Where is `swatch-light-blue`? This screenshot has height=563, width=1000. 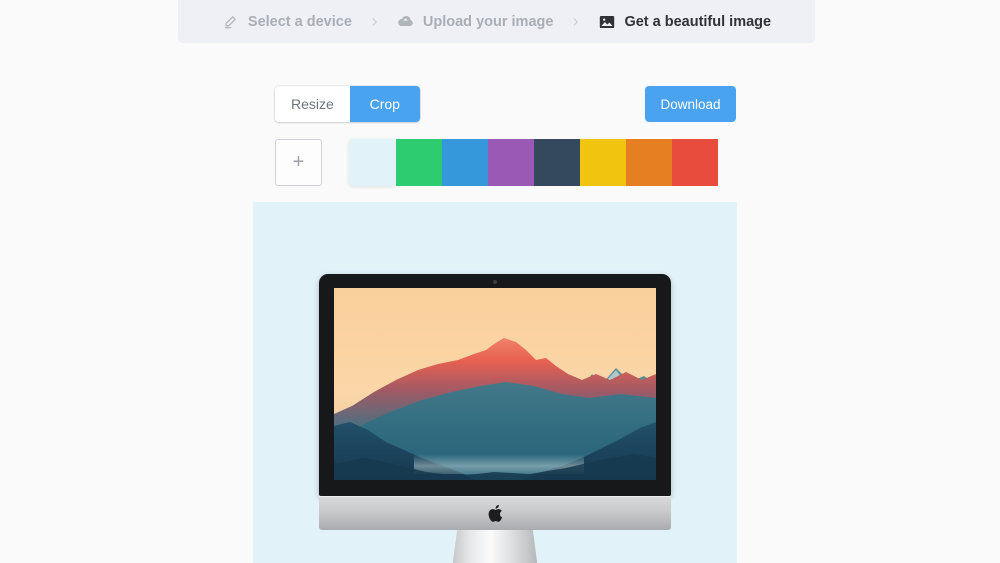 swatch-light-blue is located at coordinates (372, 162).